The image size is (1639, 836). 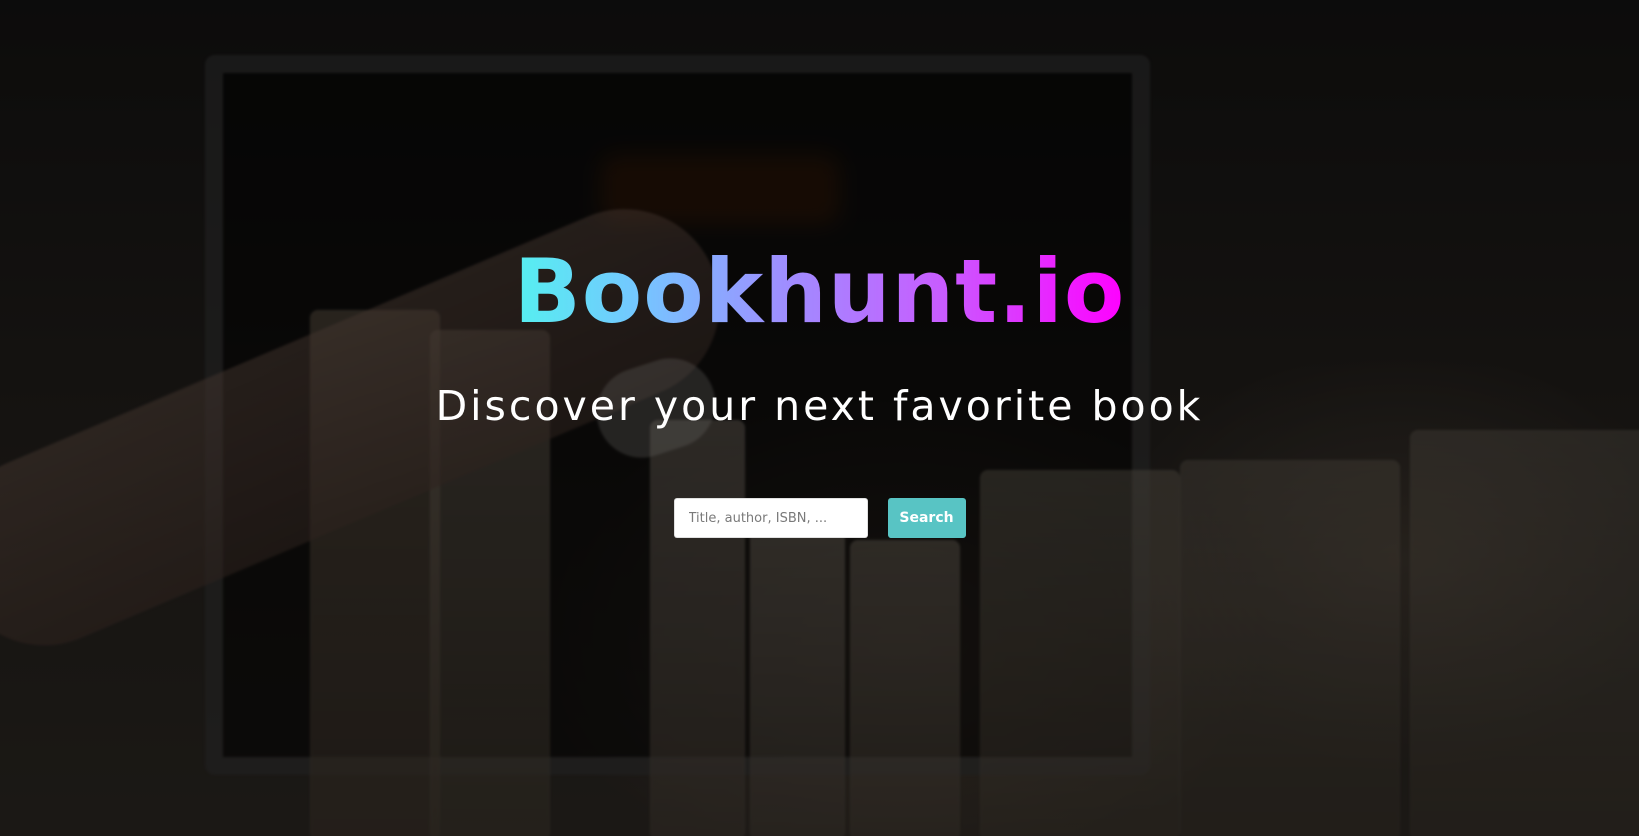 I want to click on site-tagline: Discover your next favorite book, so click(x=819, y=406).